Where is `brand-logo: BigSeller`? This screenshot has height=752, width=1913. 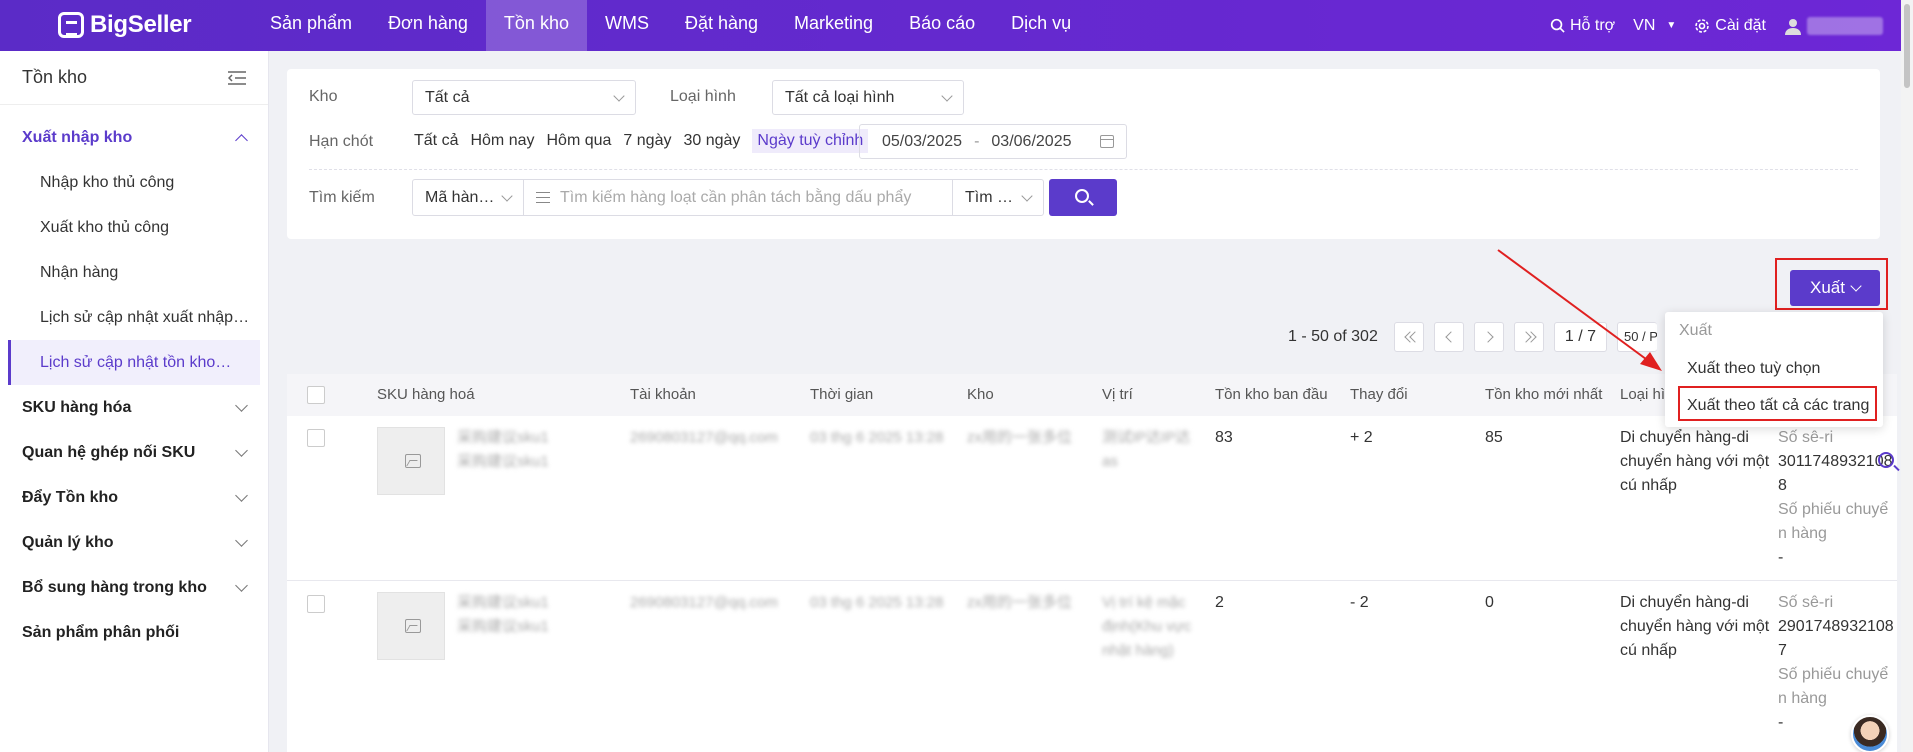
brand-logo: BigSeller is located at coordinates (125, 25).